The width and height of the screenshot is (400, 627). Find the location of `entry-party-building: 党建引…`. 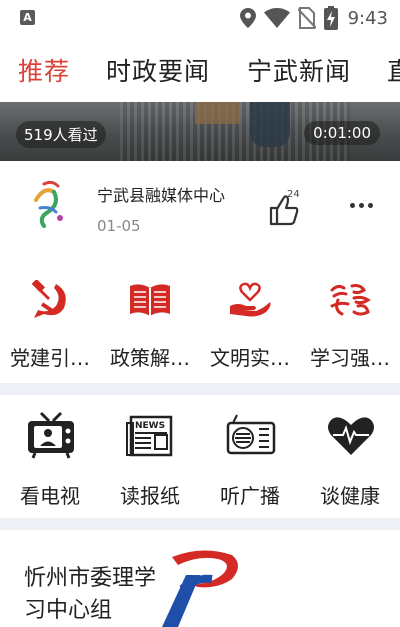

entry-party-building: 党建引… is located at coordinates (50, 325).